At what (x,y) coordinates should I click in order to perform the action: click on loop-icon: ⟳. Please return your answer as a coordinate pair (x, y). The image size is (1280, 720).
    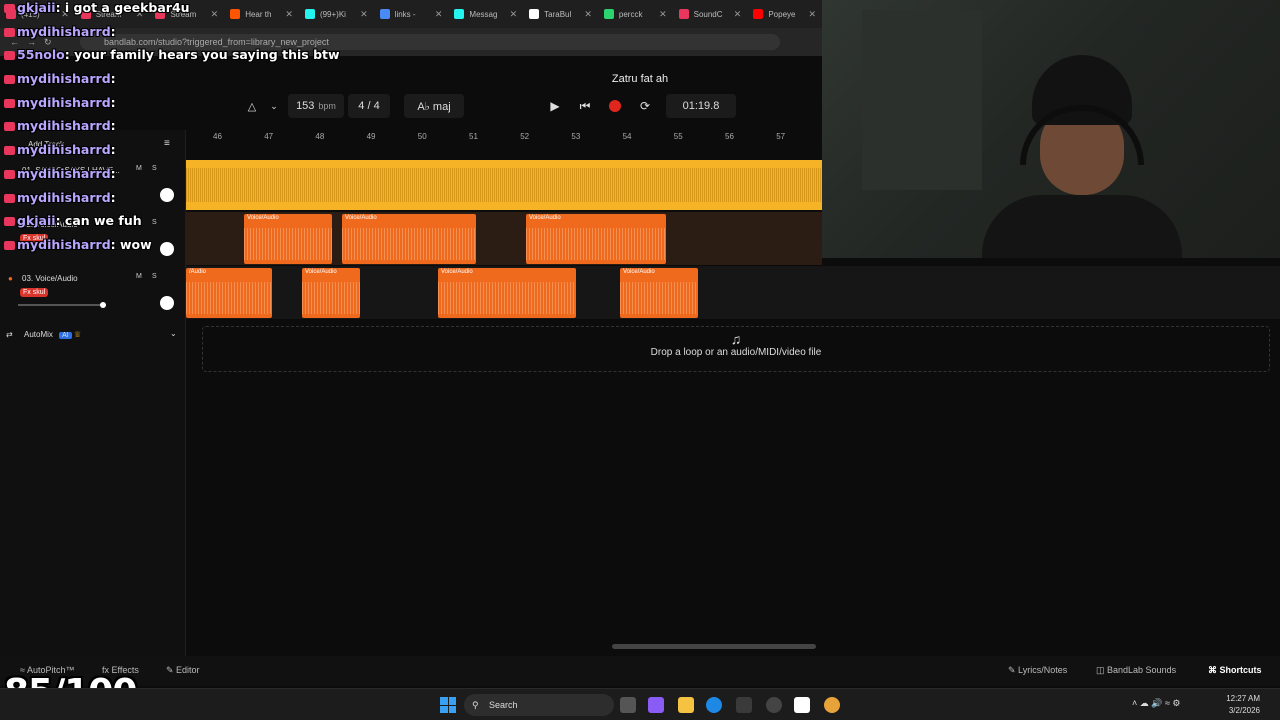
    Looking at the image, I should click on (645, 106).